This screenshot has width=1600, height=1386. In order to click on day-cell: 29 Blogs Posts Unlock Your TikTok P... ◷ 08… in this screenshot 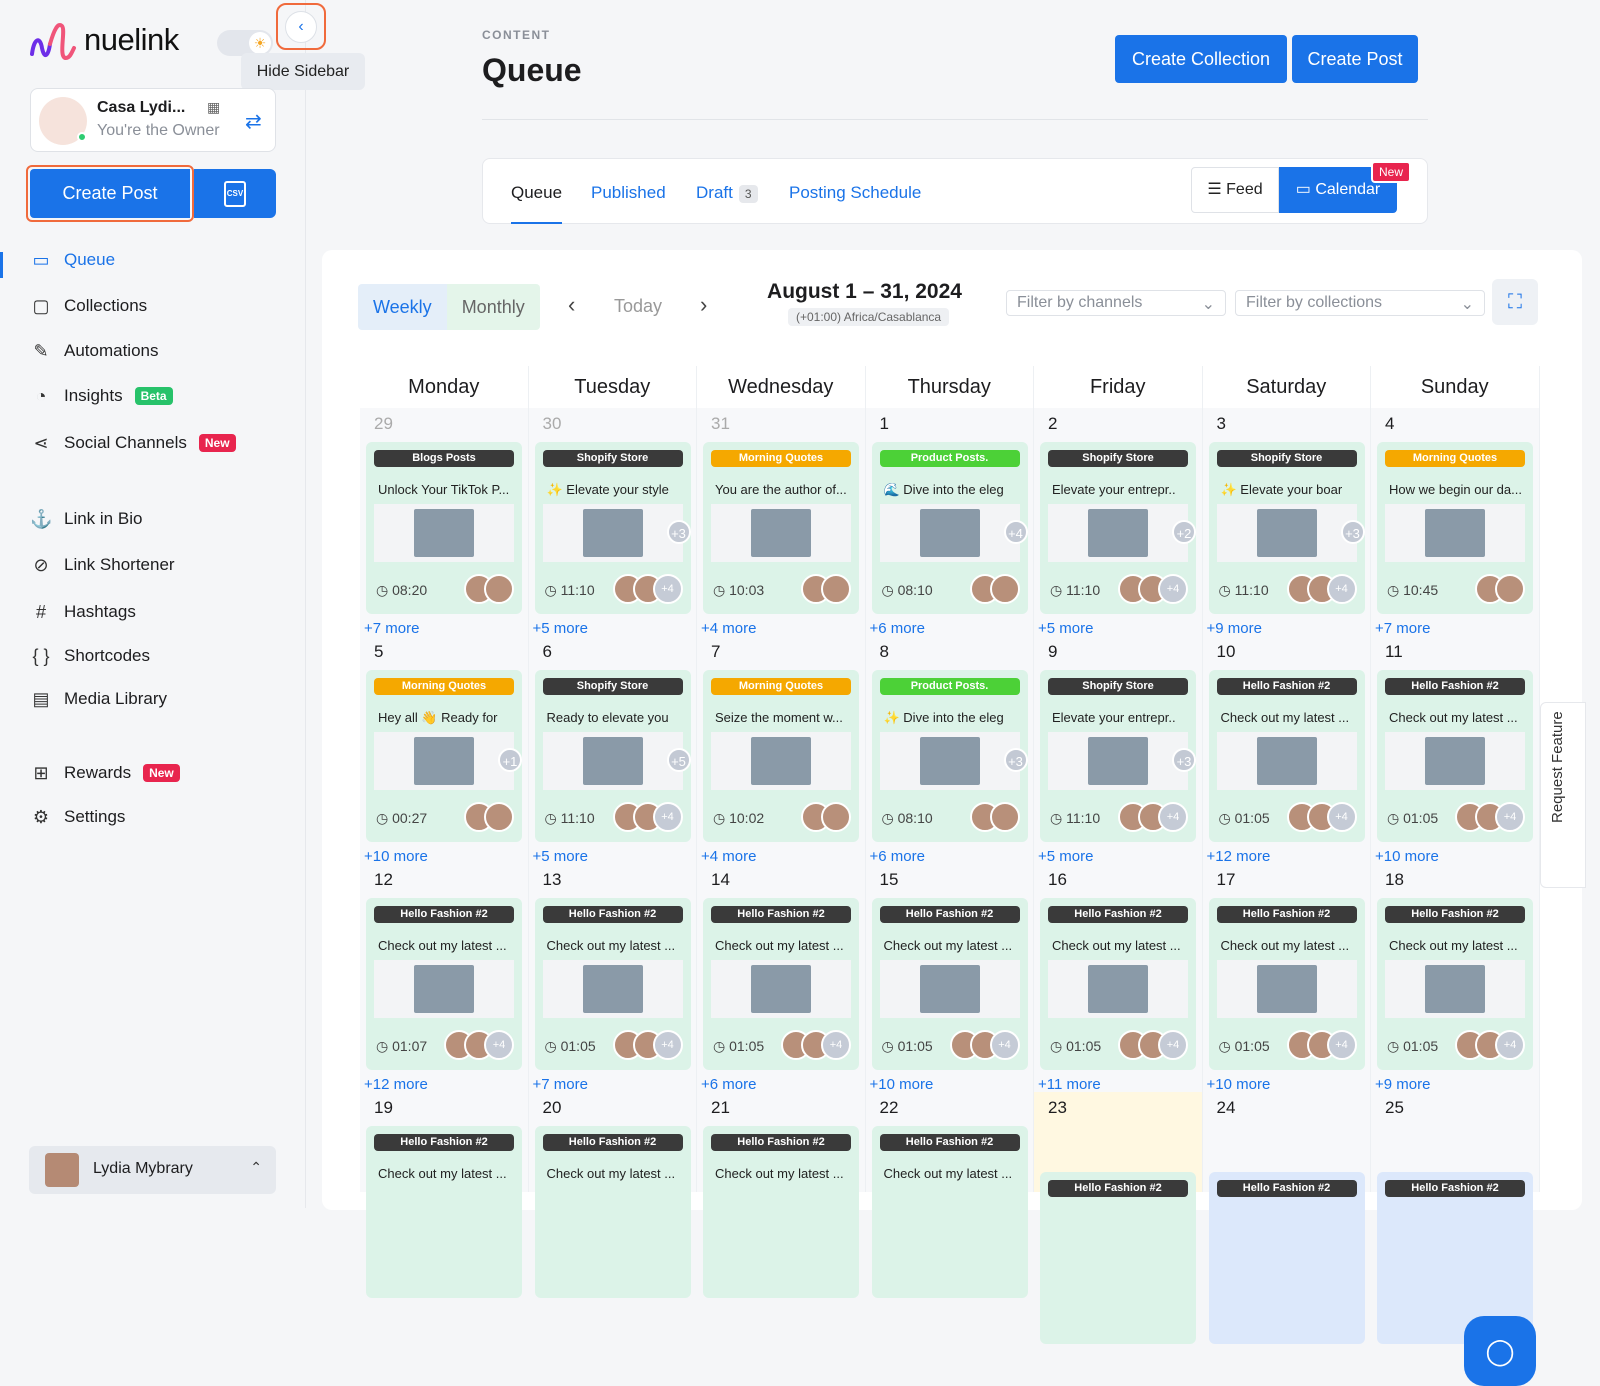, I will do `click(444, 522)`.